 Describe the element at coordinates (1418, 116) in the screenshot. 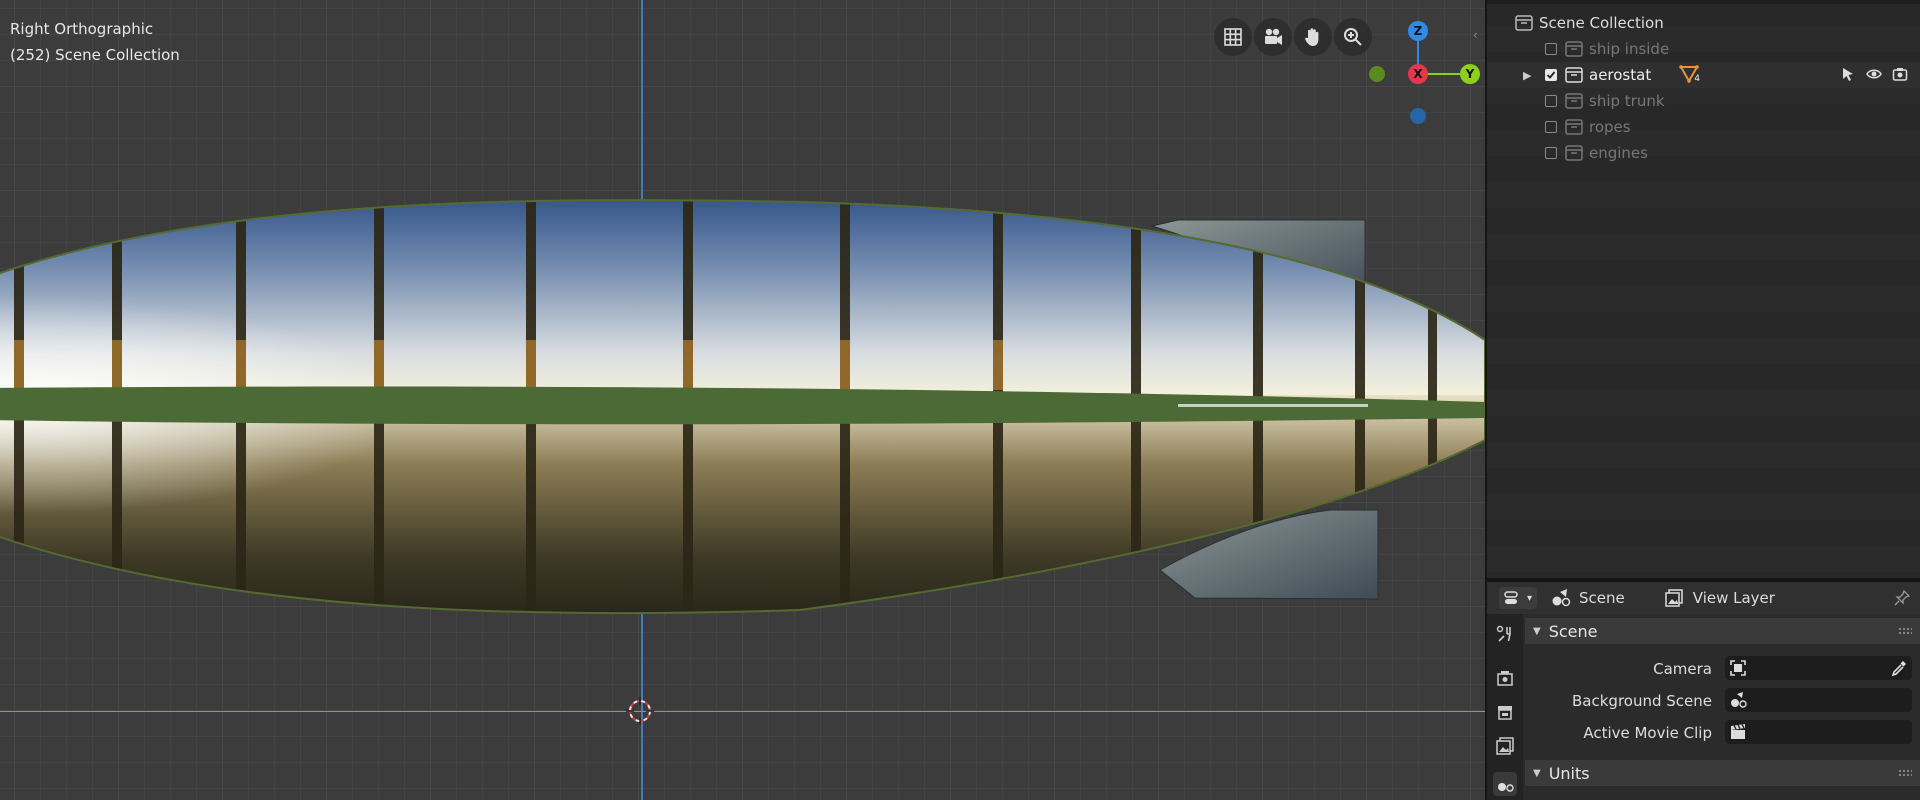

I see `gizmo-neg-z-axis` at that location.